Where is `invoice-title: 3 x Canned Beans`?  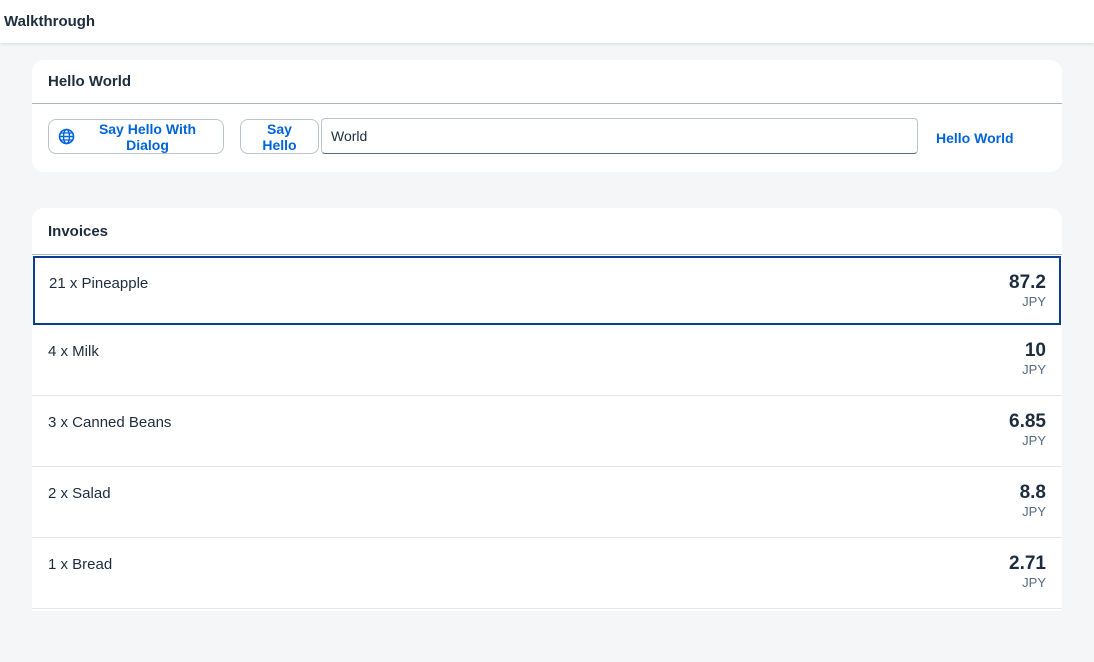 invoice-title: 3 x Canned Beans is located at coordinates (110, 422).